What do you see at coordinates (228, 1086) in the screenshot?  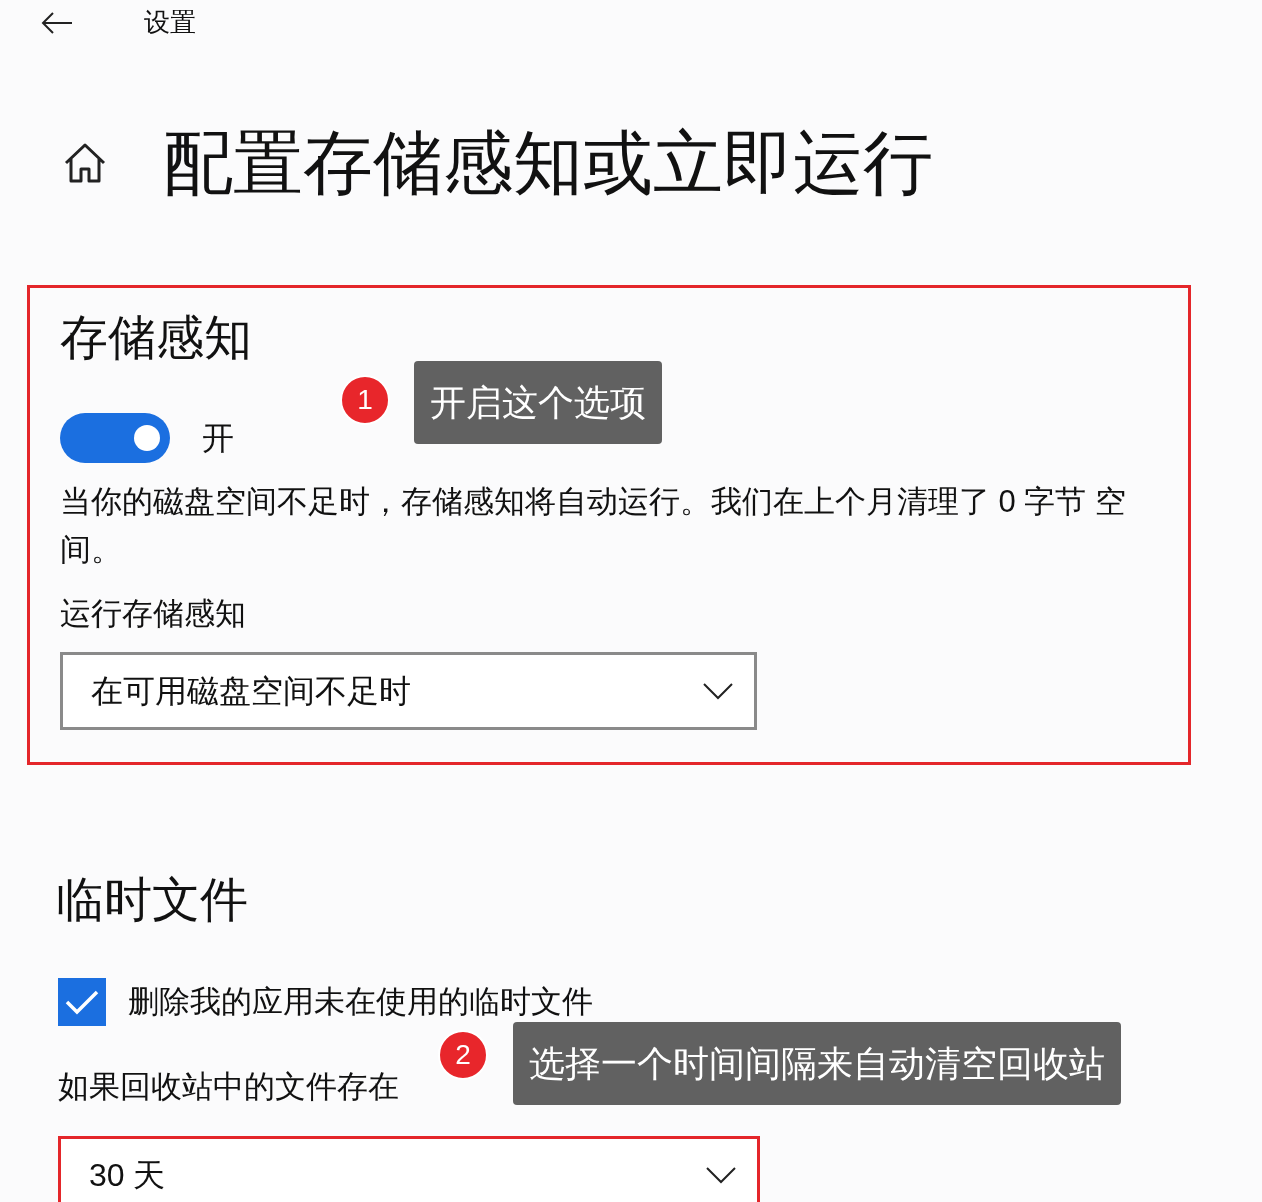 I see `field-label: 如果回收站中的文件存在` at bounding box center [228, 1086].